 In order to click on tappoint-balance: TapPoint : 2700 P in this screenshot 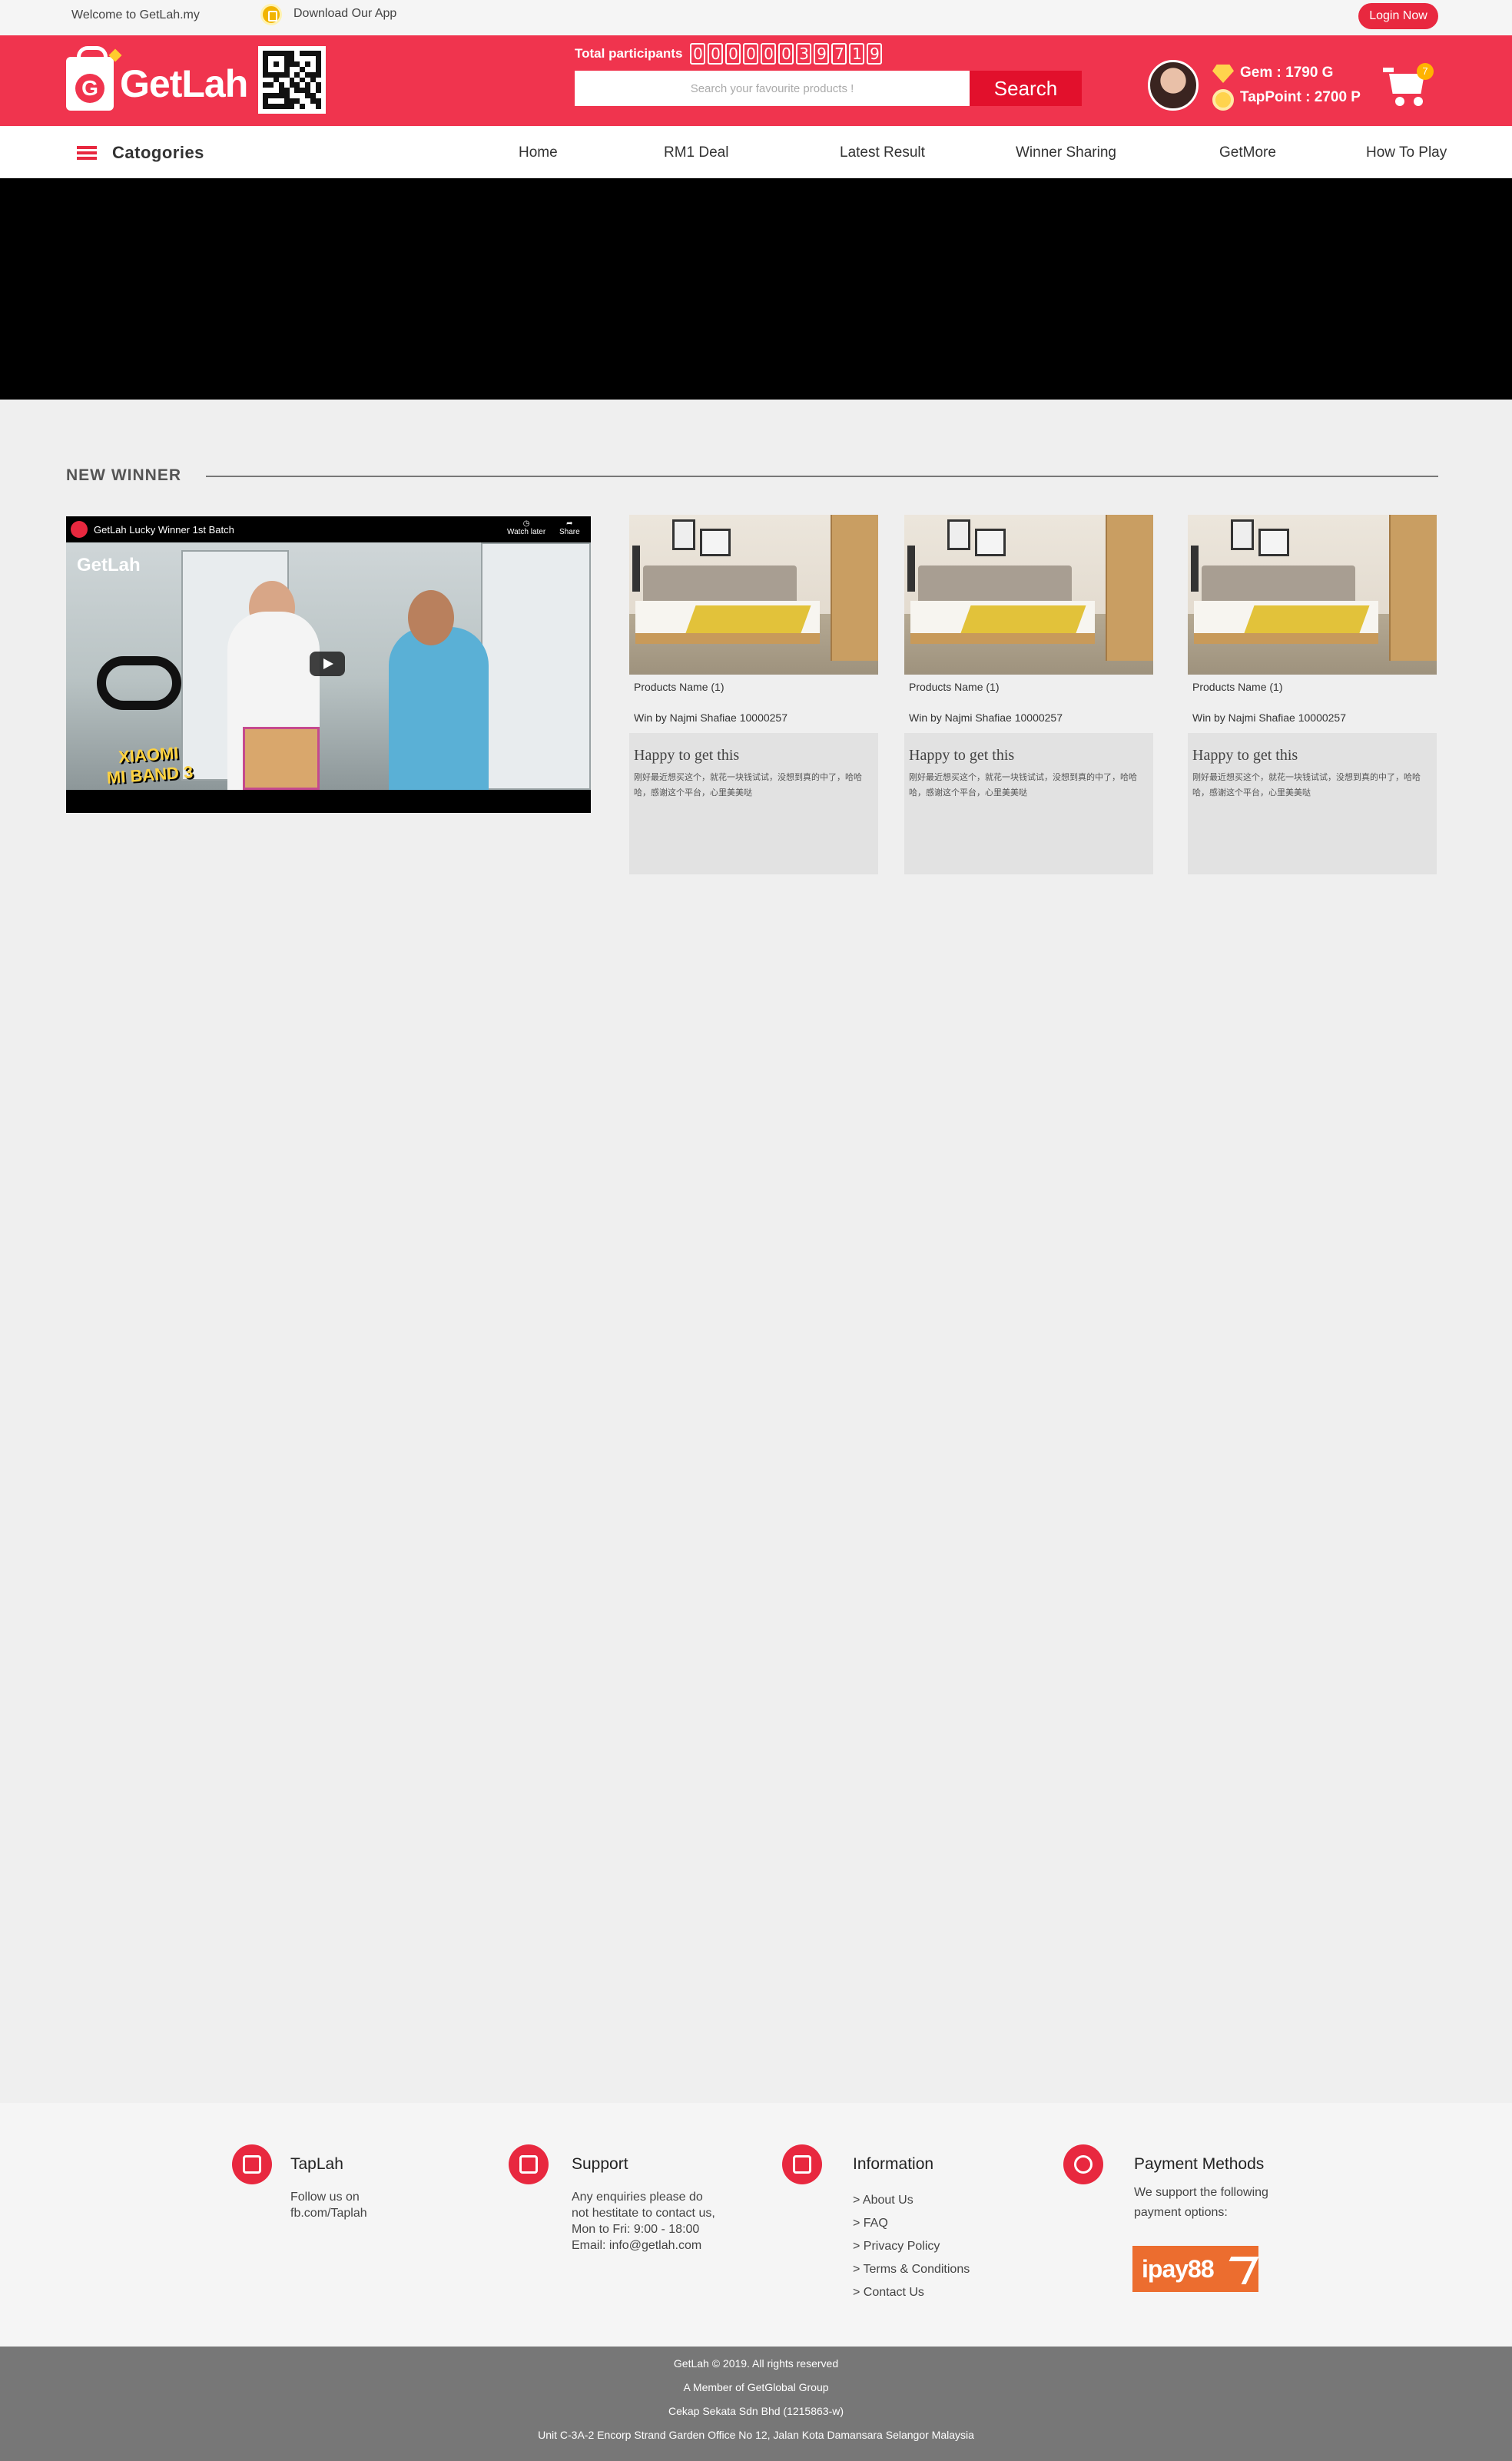, I will do `click(1300, 97)`.